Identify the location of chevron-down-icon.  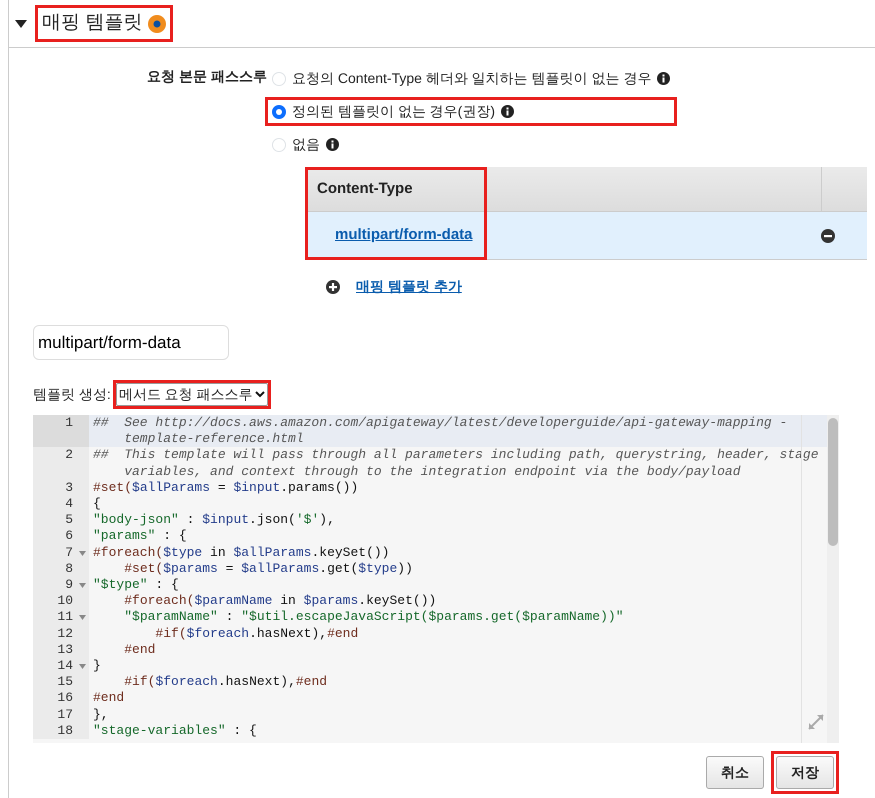
(259, 394).